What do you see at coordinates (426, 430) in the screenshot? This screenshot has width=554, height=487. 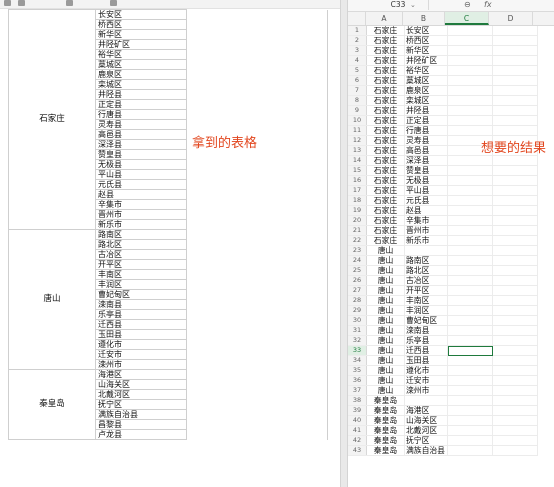 I see `cell-b: 北戴河区` at bounding box center [426, 430].